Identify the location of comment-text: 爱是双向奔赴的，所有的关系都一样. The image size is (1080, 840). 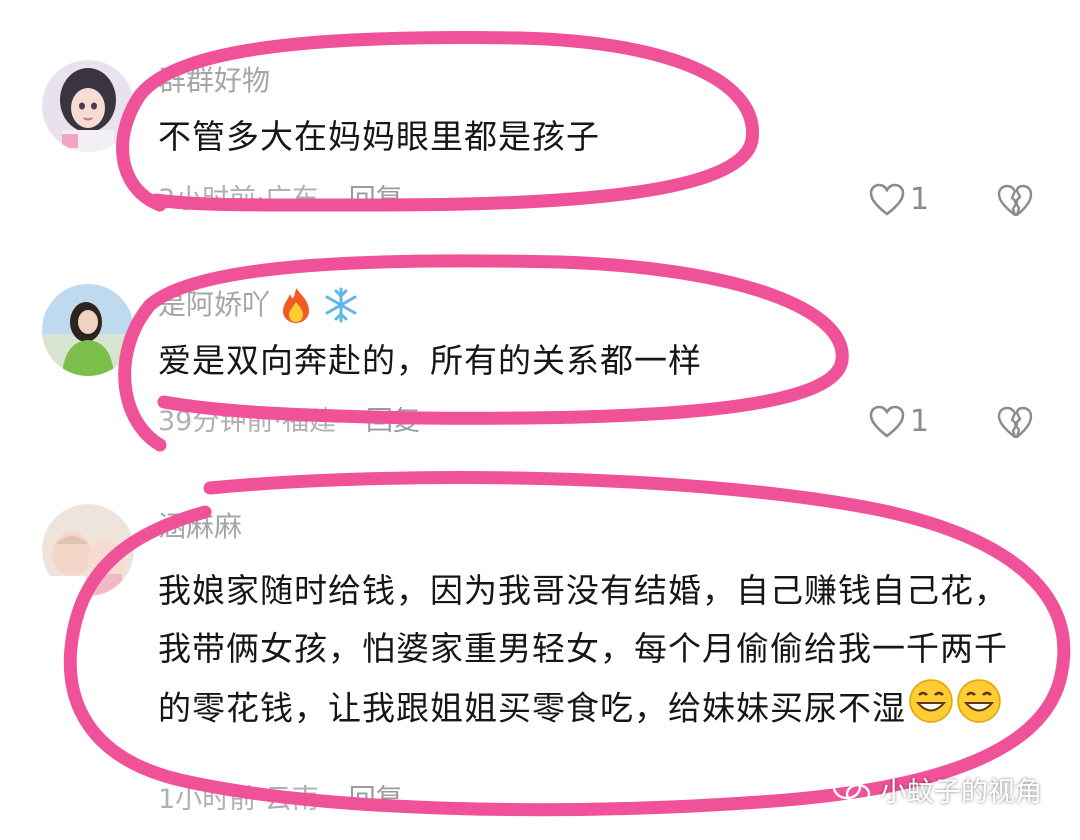
(430, 360).